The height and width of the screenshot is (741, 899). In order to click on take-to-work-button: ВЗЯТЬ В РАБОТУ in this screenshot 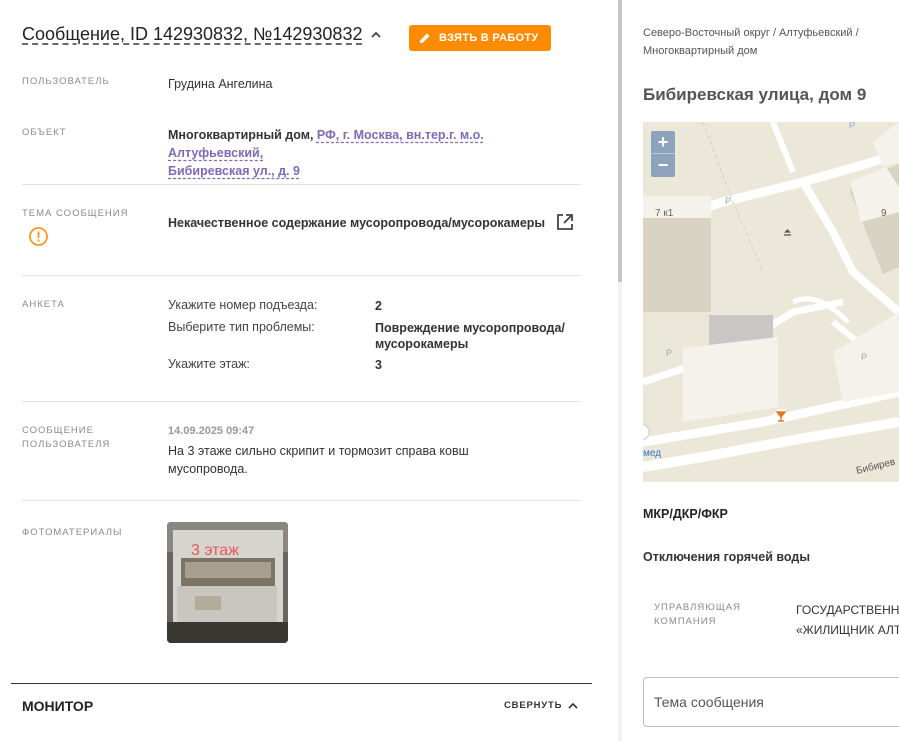, I will do `click(480, 38)`.